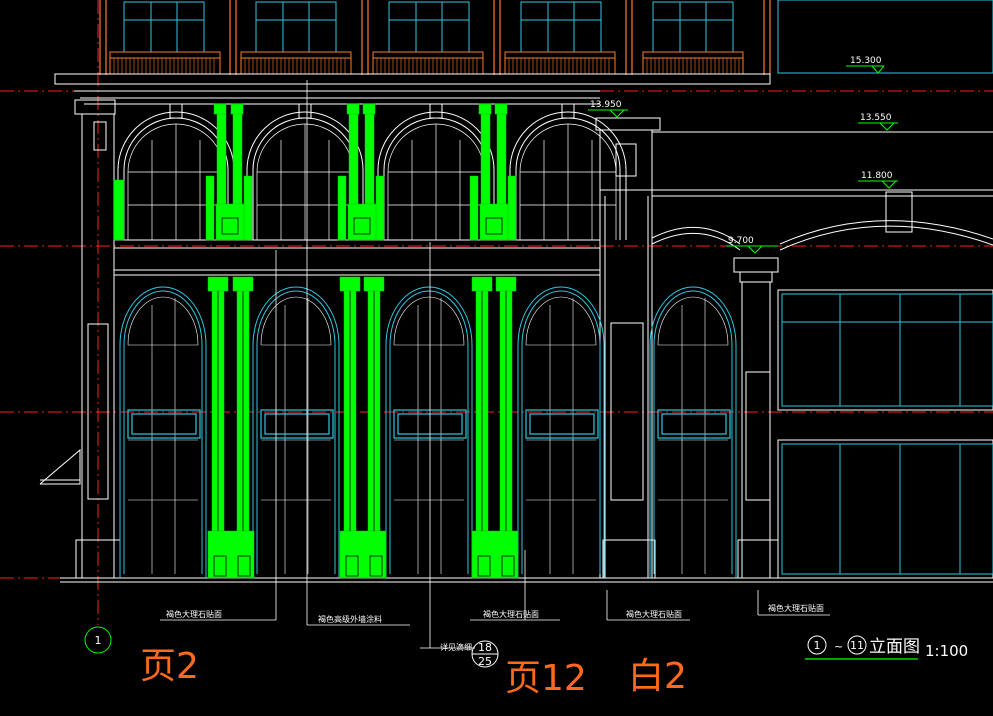  Describe the element at coordinates (169, 666) in the screenshot. I see `handwritten-note-1: 页2` at that location.